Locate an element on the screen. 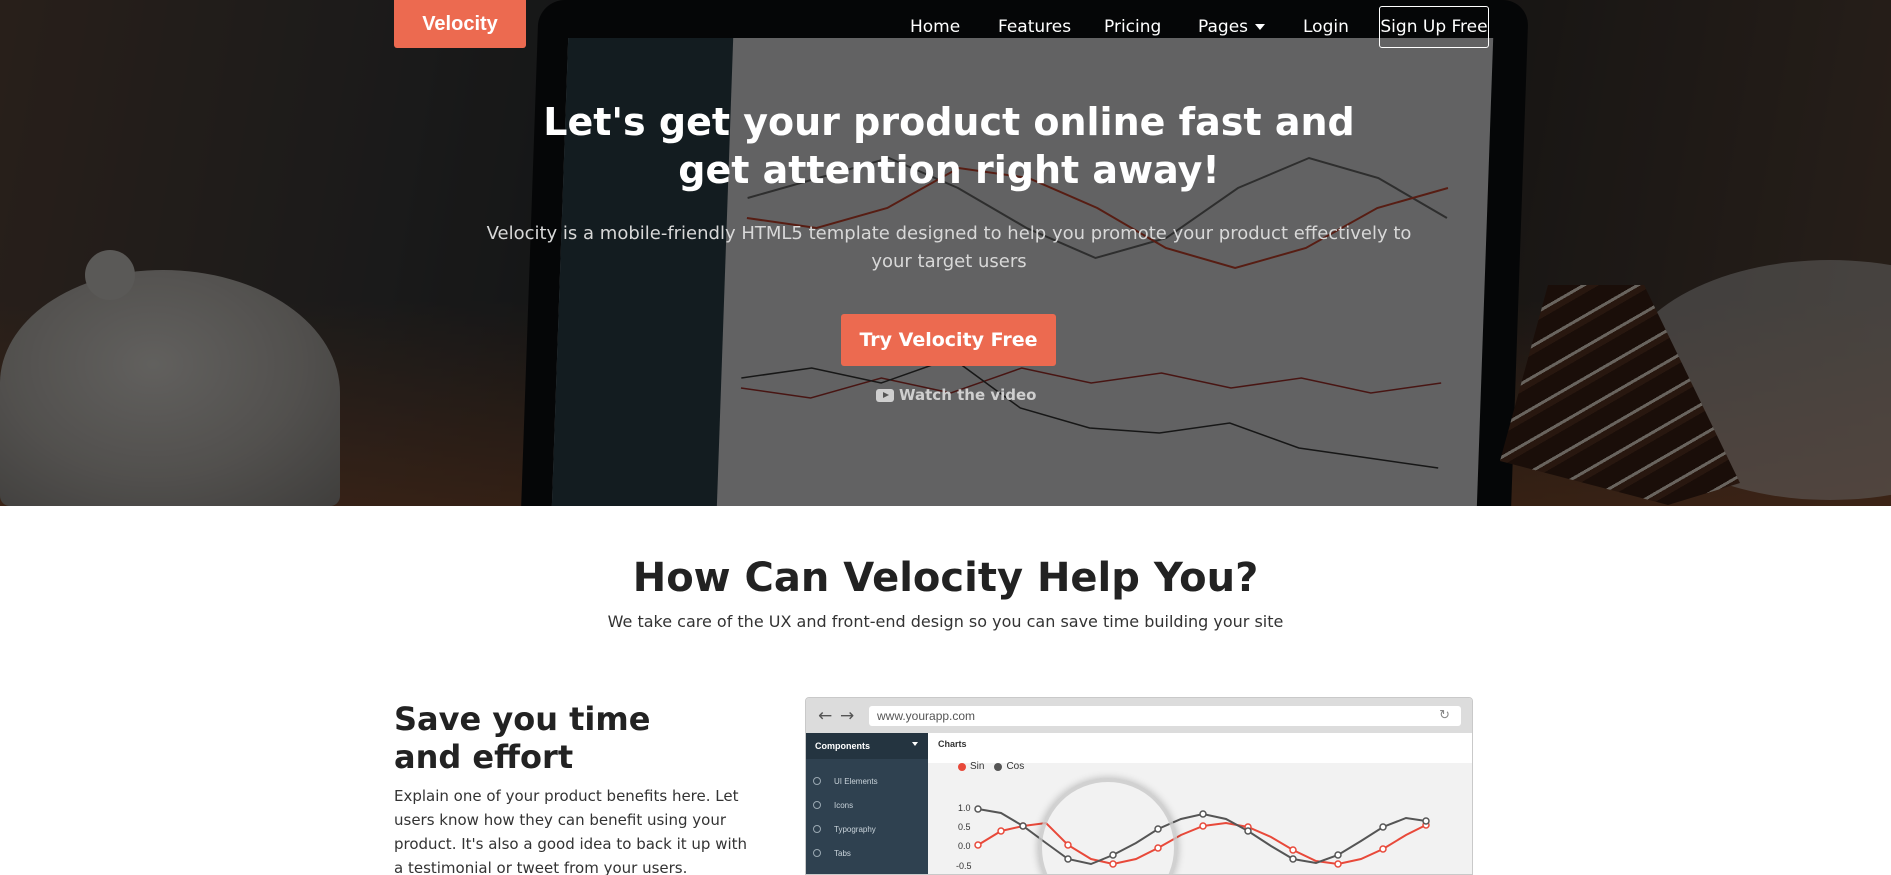 This screenshot has height=875, width=1891. mock-sidebar-header: Components is located at coordinates (867, 746).